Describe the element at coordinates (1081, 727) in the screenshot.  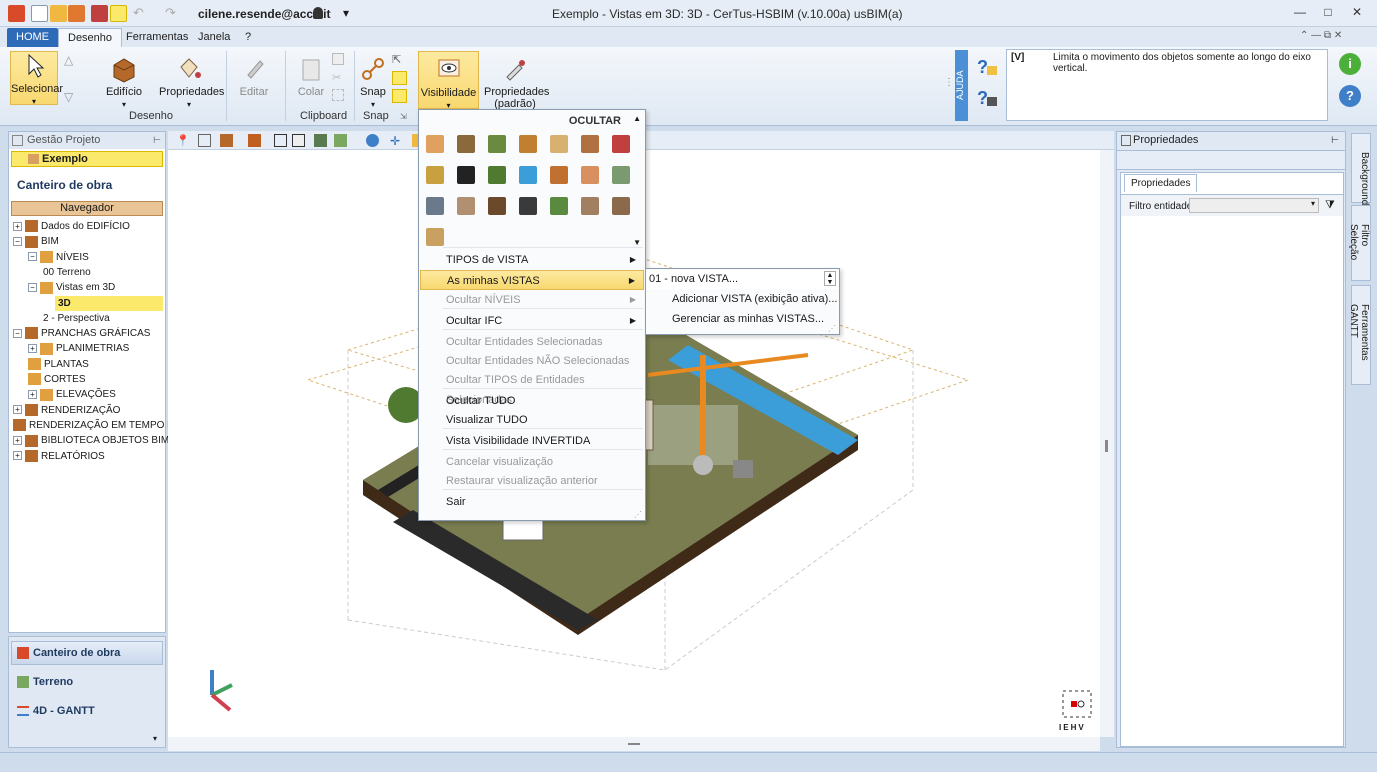
I see `view-v: V` at that location.